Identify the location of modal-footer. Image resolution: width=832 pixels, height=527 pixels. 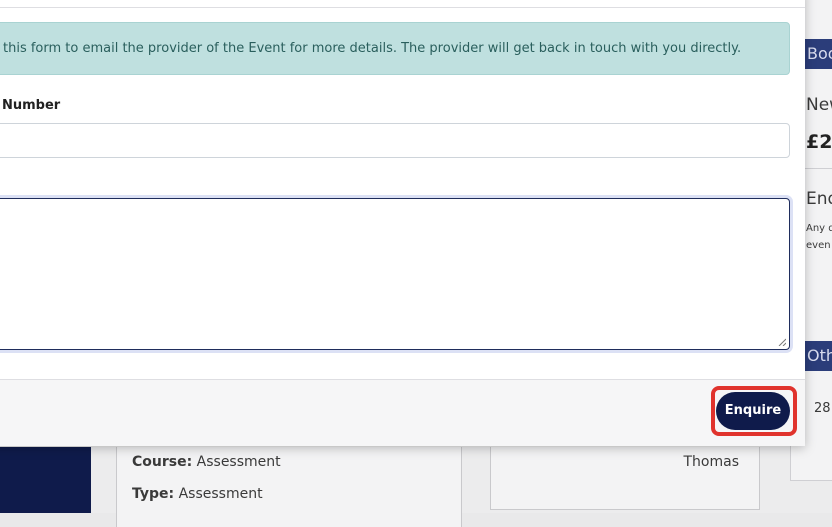
(402, 413).